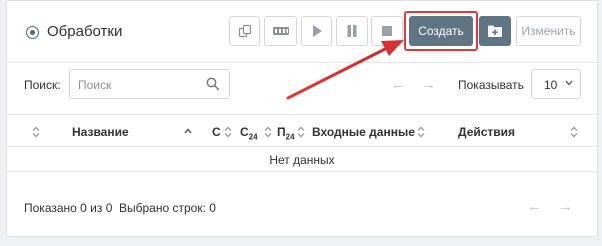 The image size is (602, 246). I want to click on annotation-arrow-overlay, so click(345, 70).